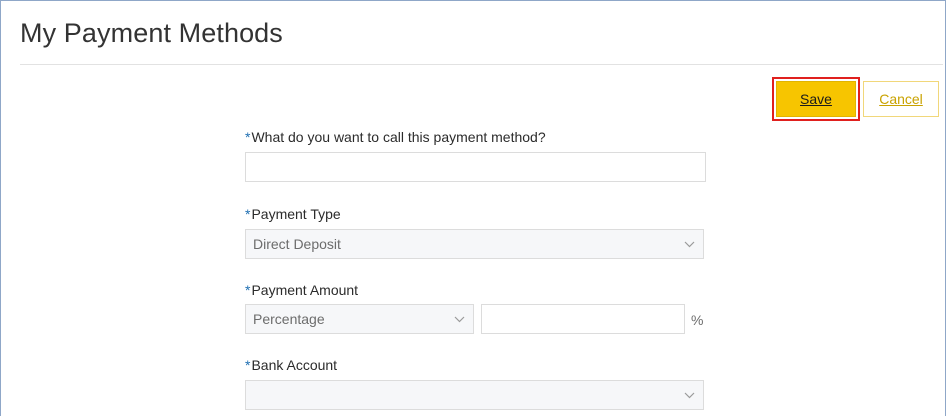 Image resolution: width=948 pixels, height=416 pixels. What do you see at coordinates (475, 167) in the screenshot?
I see `payment-method-name-input` at bounding box center [475, 167].